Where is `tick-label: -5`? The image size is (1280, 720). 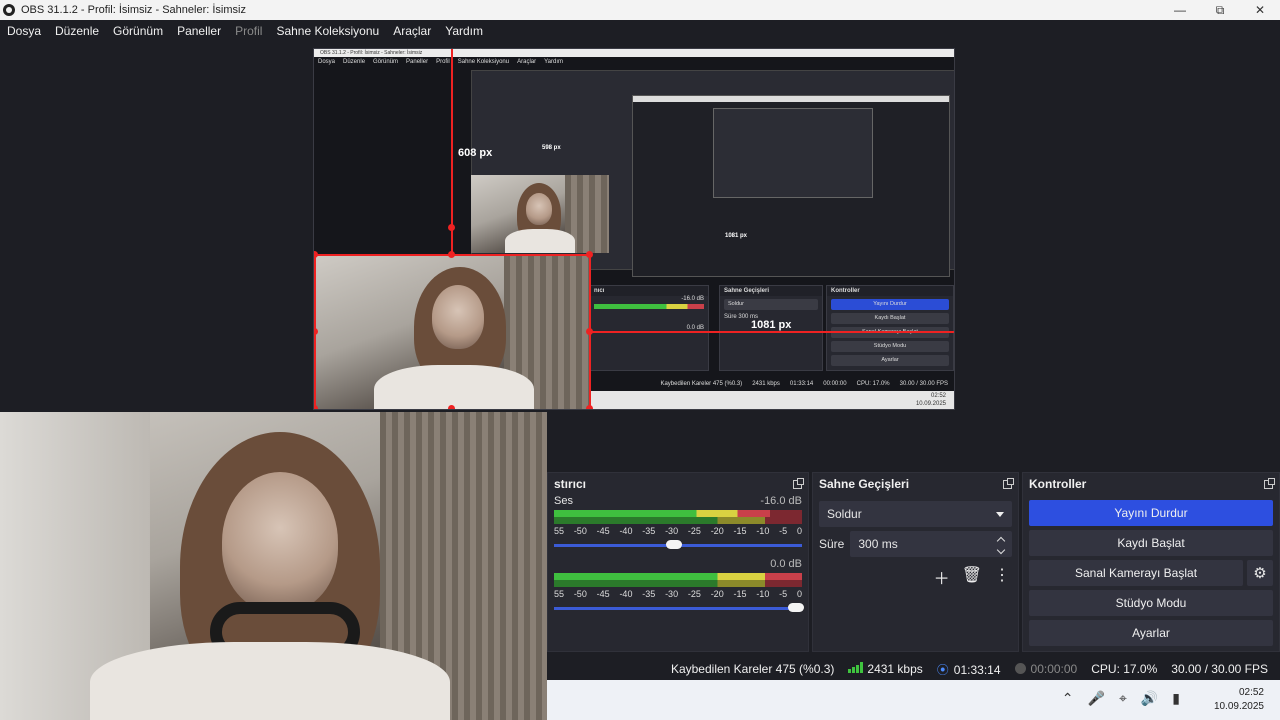
tick-label: -5 is located at coordinates (783, 531).